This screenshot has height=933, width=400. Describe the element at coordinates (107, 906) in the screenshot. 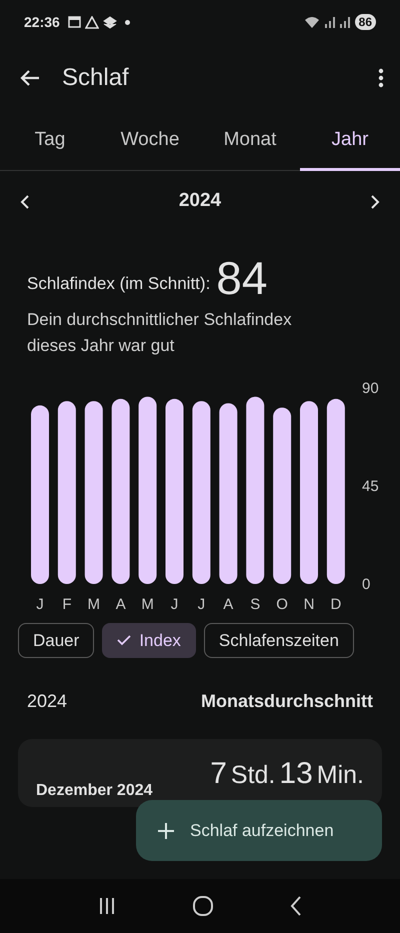

I see `recent-apps-icon` at that location.